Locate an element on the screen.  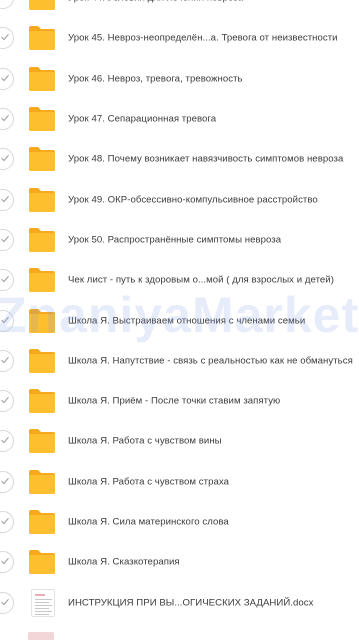
file-name: Урок 46. Невроз, тревога, тревожность is located at coordinates (155, 79).